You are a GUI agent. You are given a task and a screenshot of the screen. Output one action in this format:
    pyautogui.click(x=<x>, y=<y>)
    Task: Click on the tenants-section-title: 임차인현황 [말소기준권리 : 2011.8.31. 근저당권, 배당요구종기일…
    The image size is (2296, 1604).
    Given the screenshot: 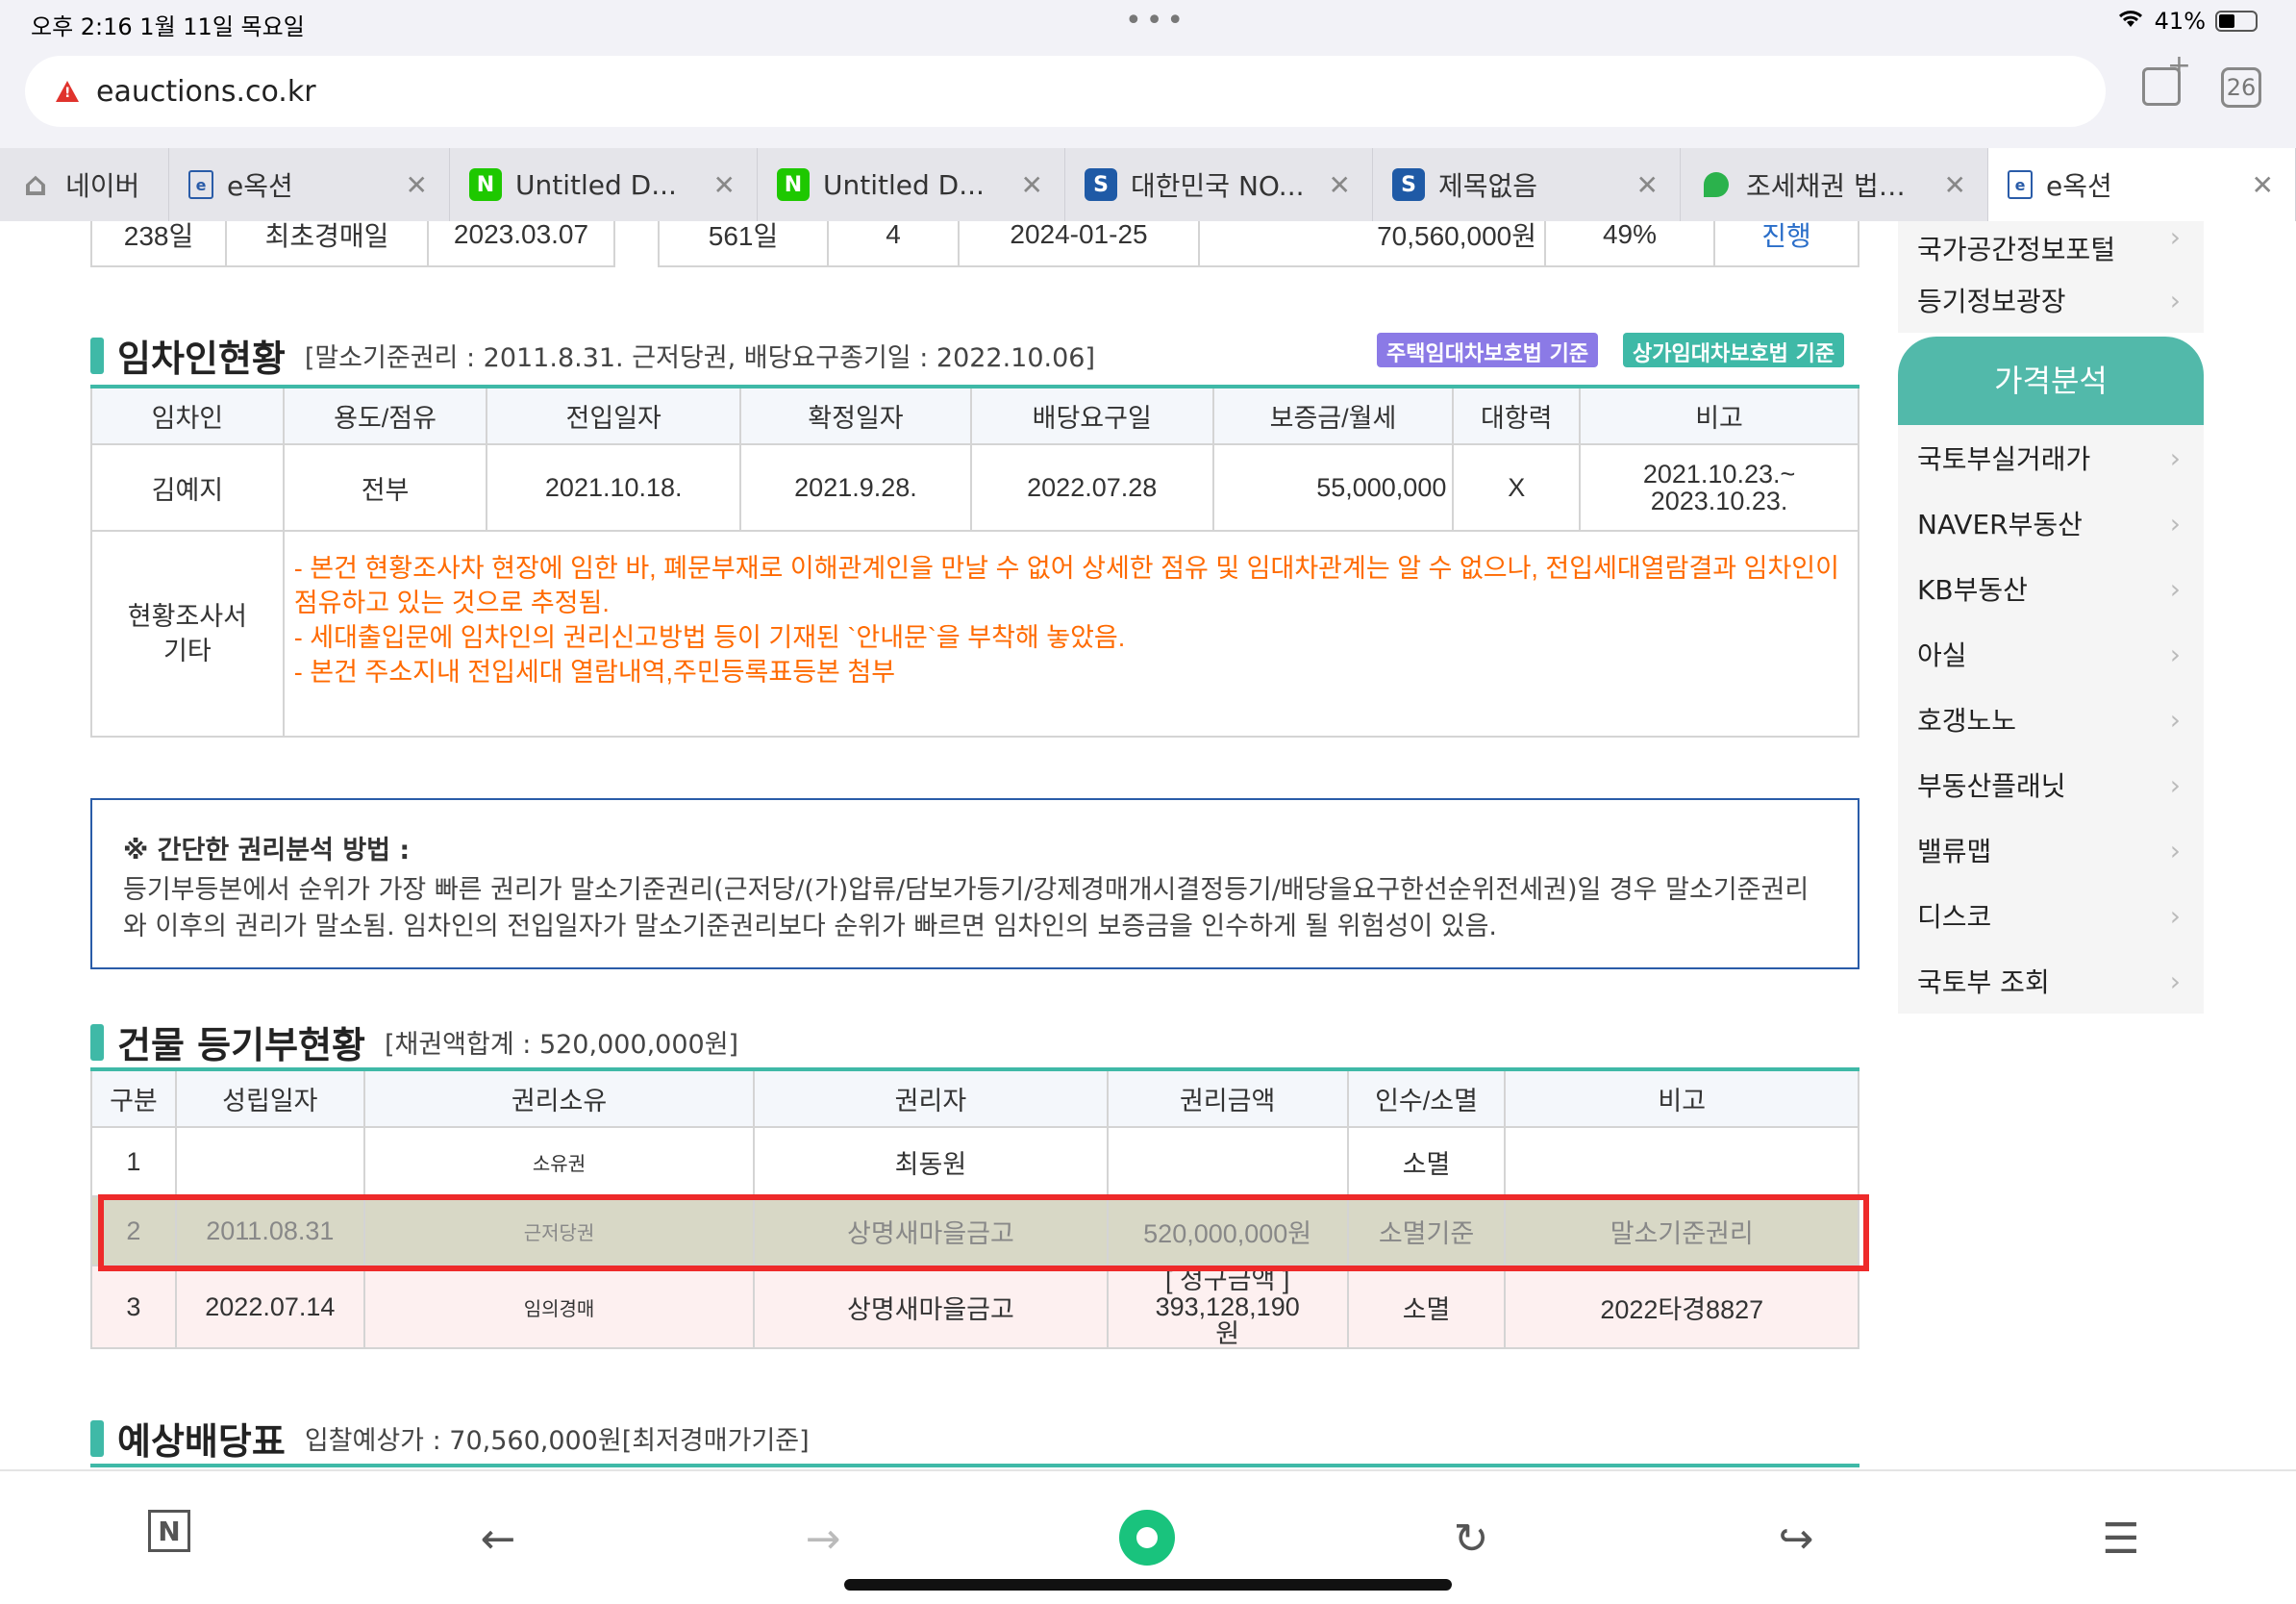 What is the action you would take?
    pyautogui.click(x=592, y=355)
    